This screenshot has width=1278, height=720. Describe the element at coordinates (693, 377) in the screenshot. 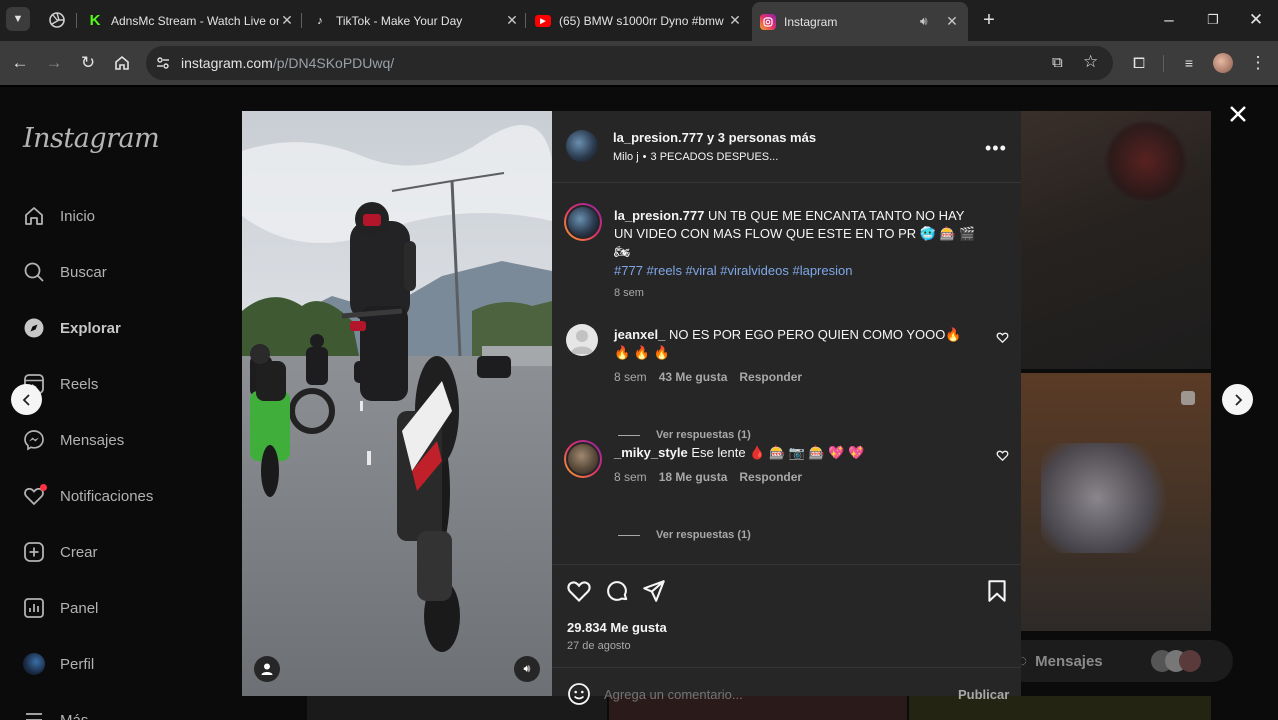

I see `comment-likes: 43 Me gusta` at that location.